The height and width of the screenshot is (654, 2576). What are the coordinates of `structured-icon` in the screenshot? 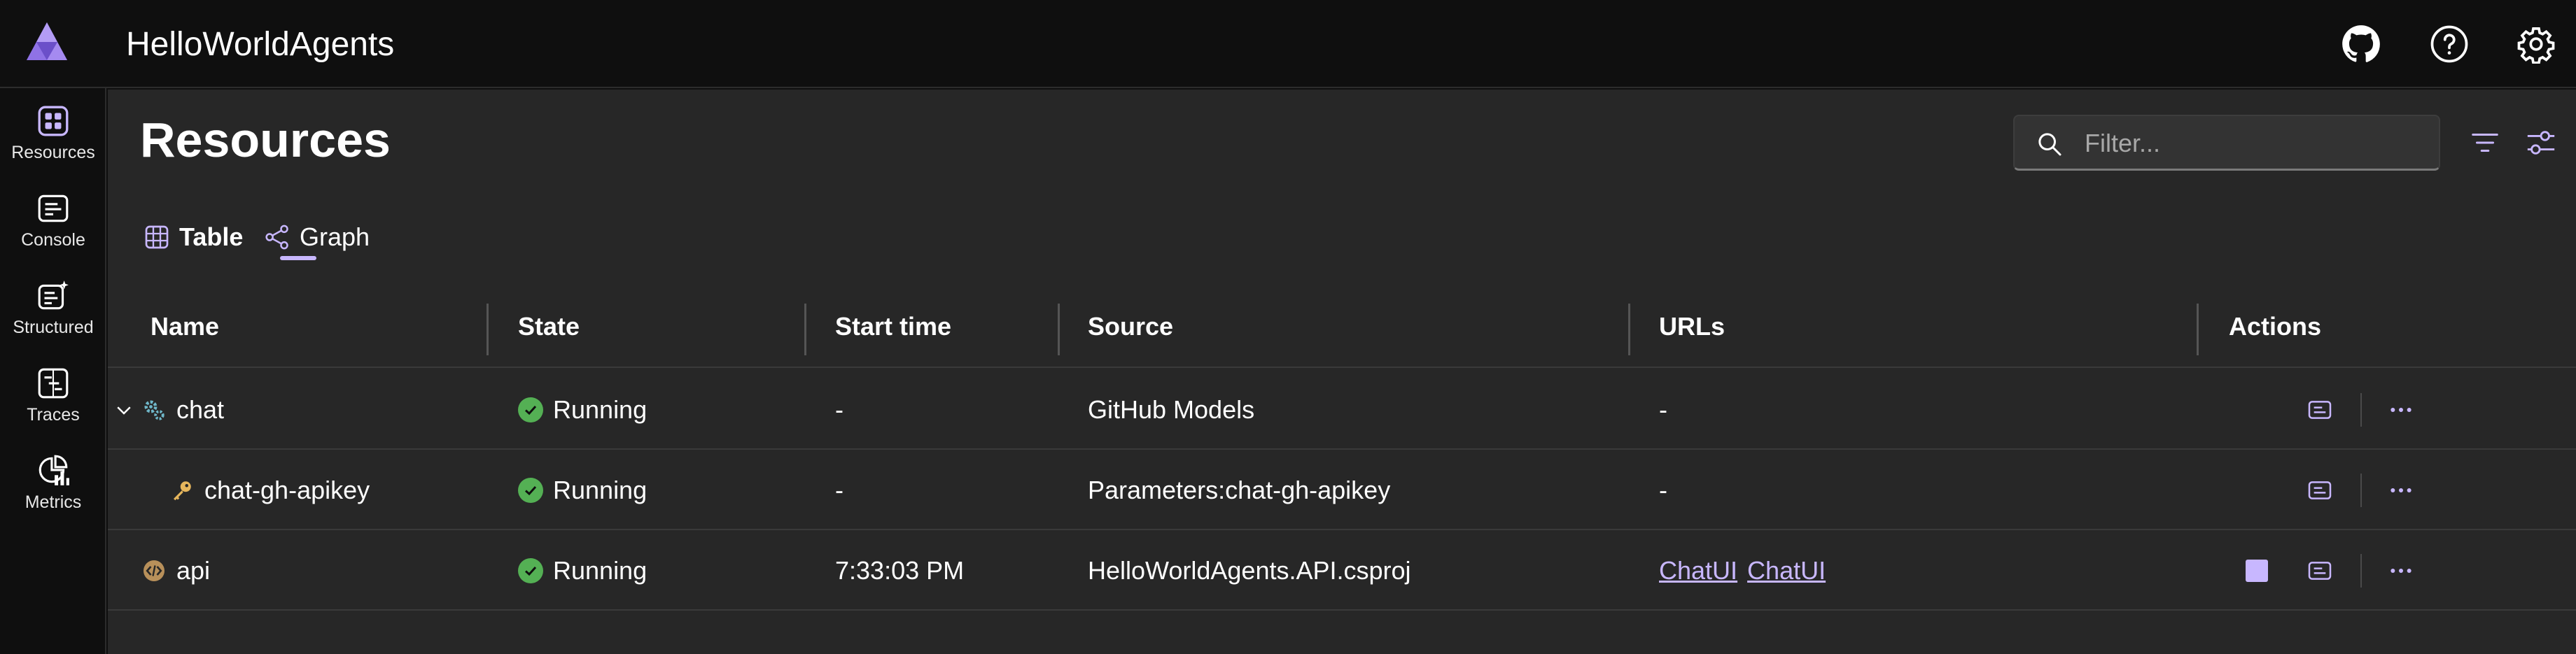 It's located at (53, 295).